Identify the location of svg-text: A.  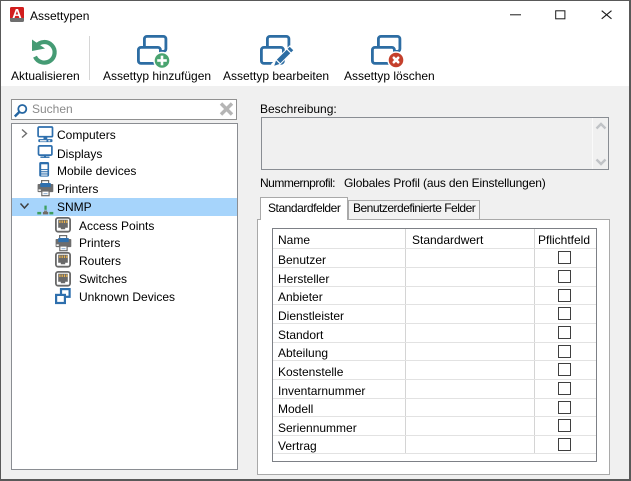
(17, 14).